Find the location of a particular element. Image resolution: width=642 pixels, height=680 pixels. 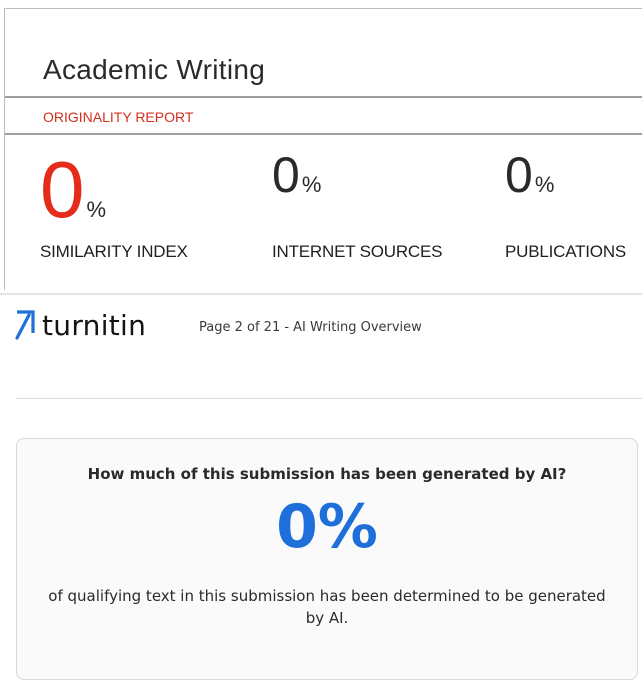

similarity-index-caption: SIMILARITY INDEX is located at coordinates (114, 251).